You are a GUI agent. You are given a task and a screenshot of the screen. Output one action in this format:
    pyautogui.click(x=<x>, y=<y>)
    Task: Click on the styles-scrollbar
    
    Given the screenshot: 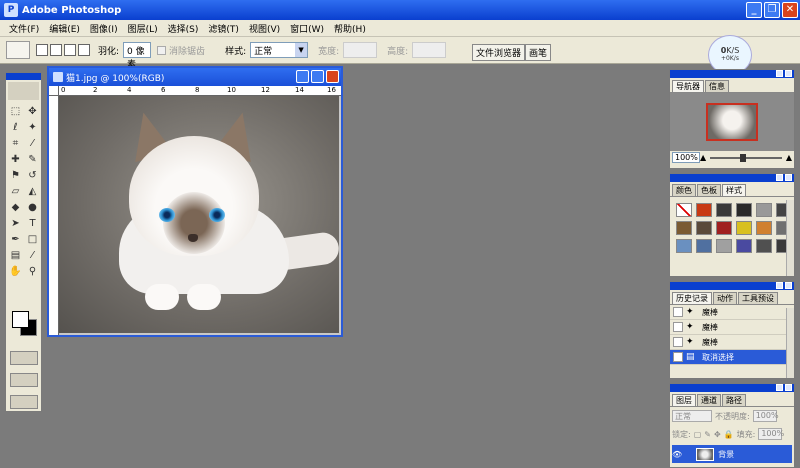 What is the action you would take?
    pyautogui.click(x=790, y=238)
    